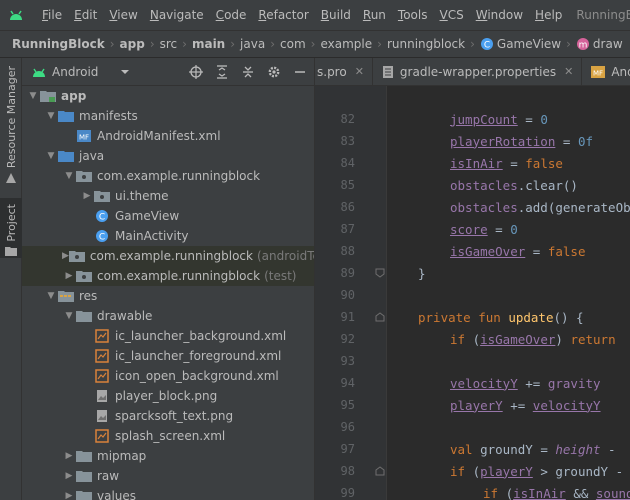 Image resolution: width=630 pixels, height=500 pixels. Describe the element at coordinates (168, 296) in the screenshot. I see `tree-item-res: ▼ res` at that location.